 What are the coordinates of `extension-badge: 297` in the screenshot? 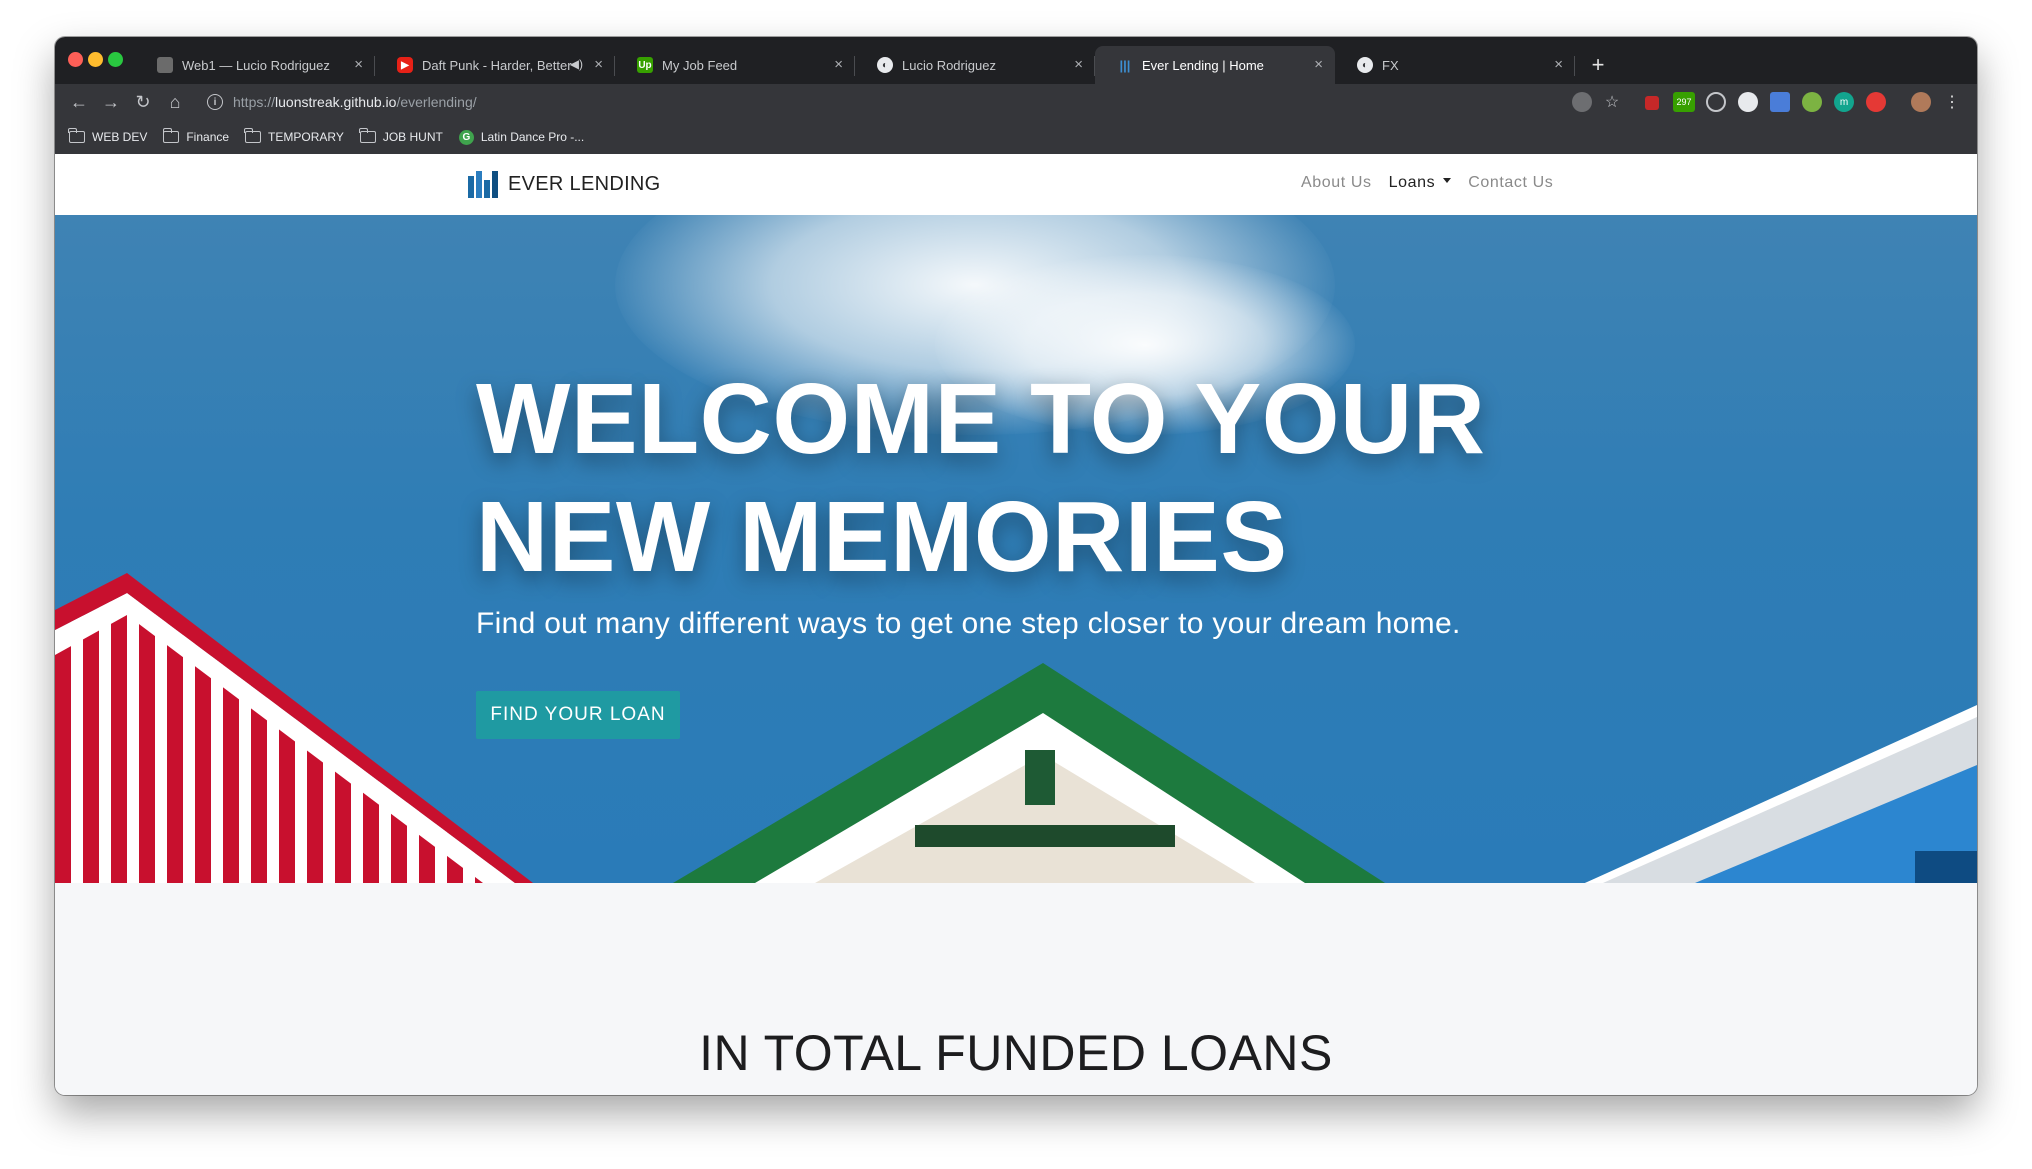 It's located at (1684, 102).